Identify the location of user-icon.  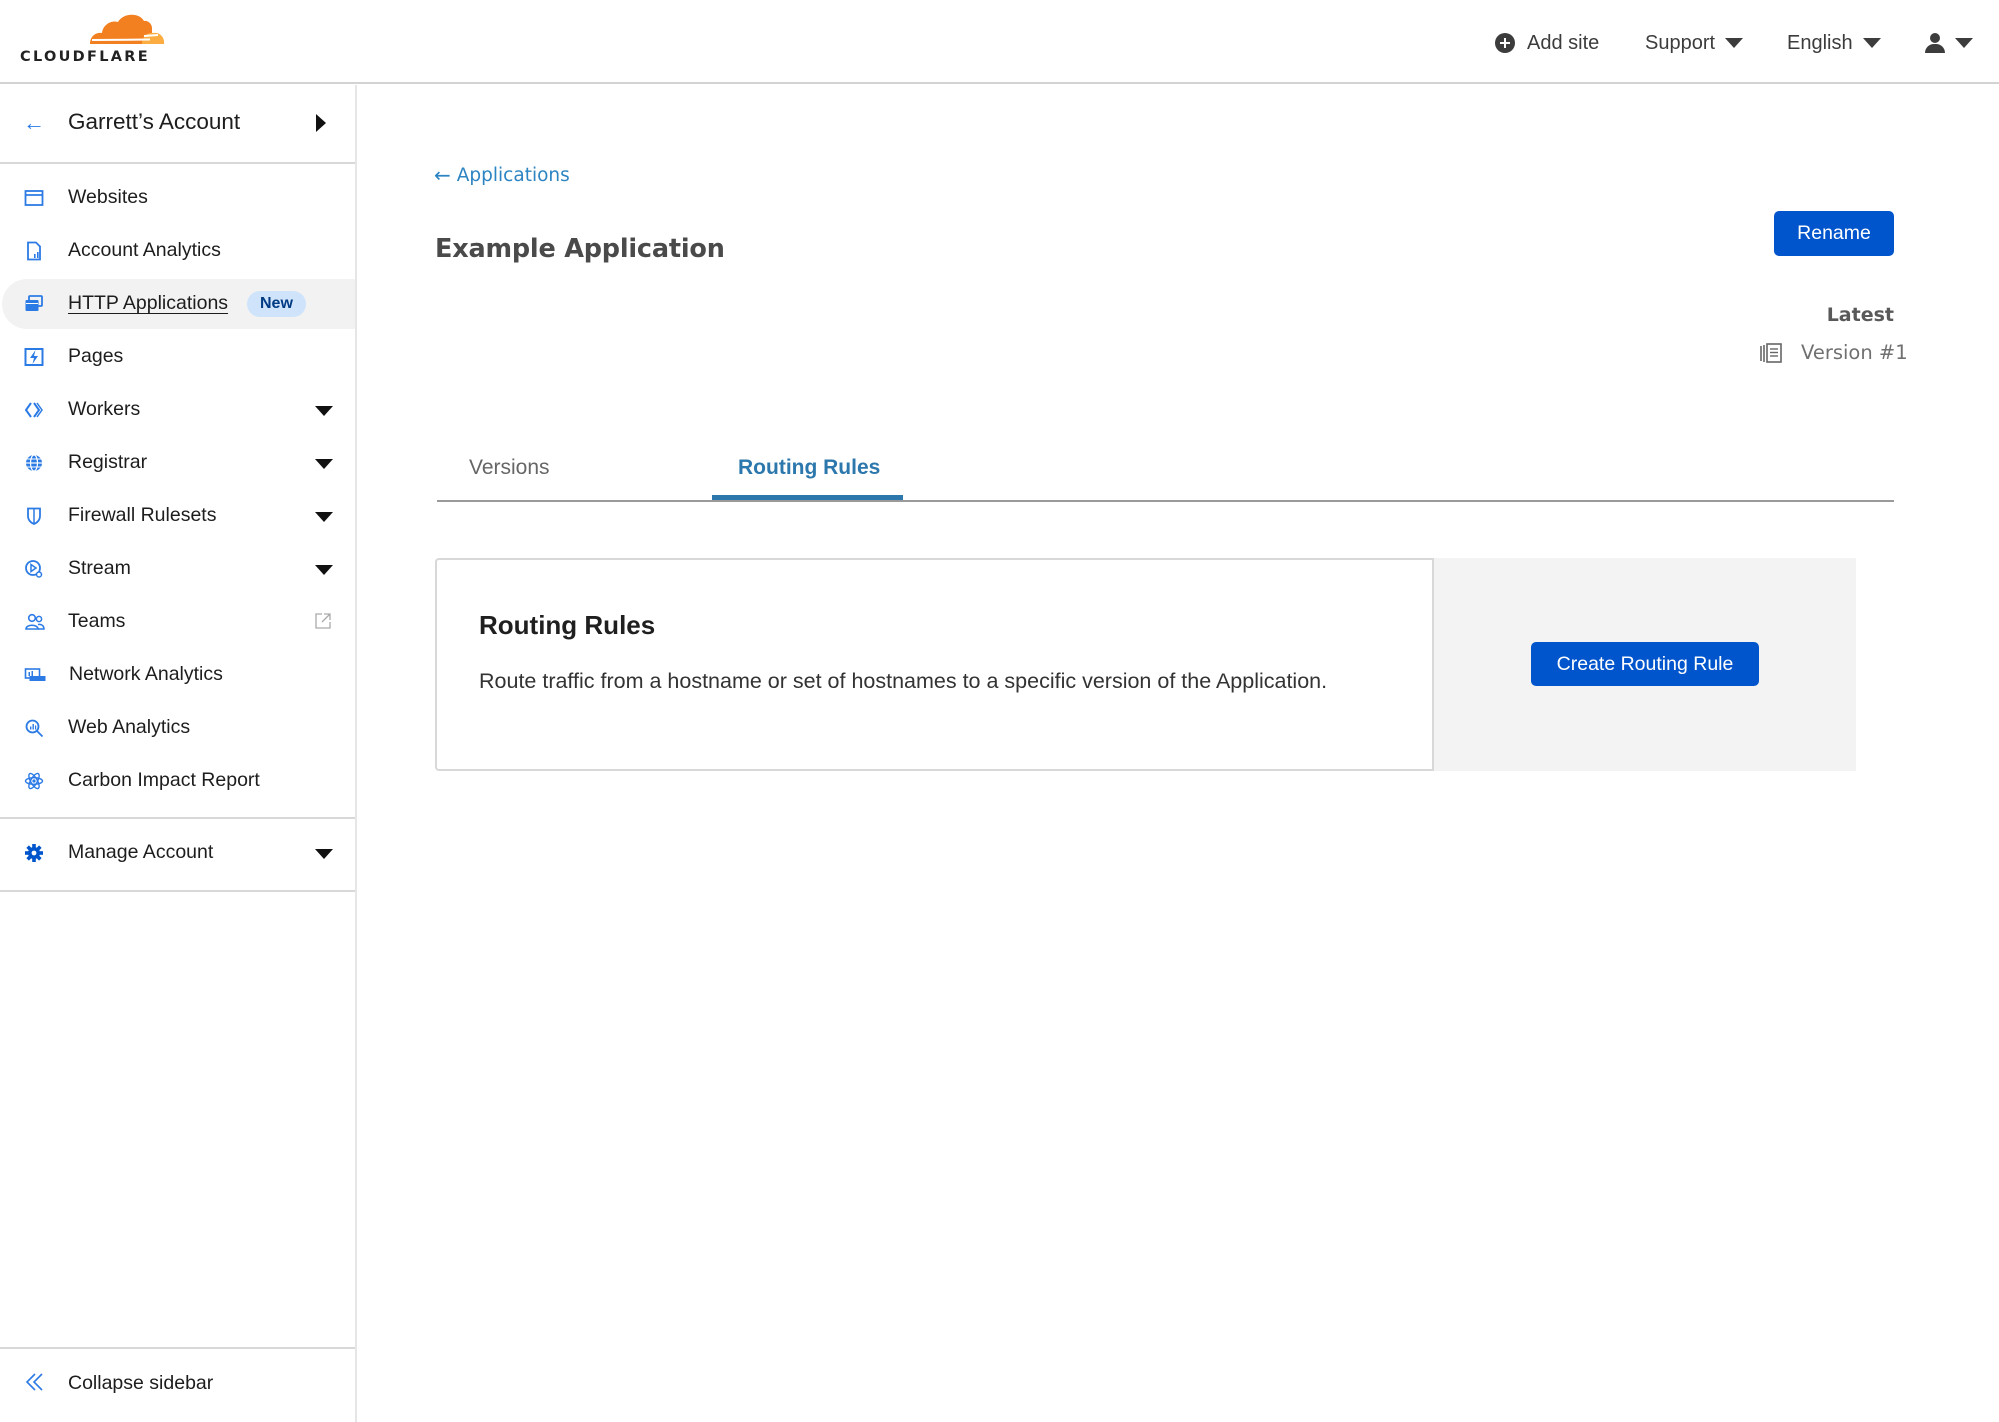
(1935, 43).